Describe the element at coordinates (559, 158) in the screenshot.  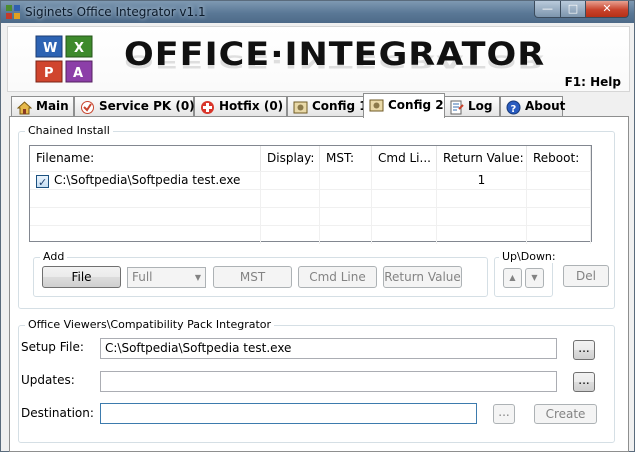
I see `column-reboot: Reboot:` at that location.